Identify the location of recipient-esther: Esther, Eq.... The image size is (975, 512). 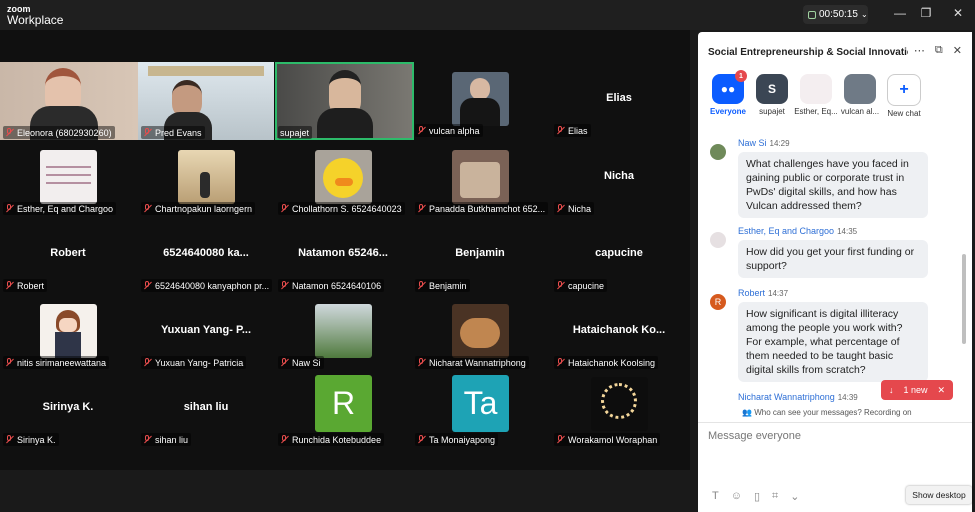
(816, 95).